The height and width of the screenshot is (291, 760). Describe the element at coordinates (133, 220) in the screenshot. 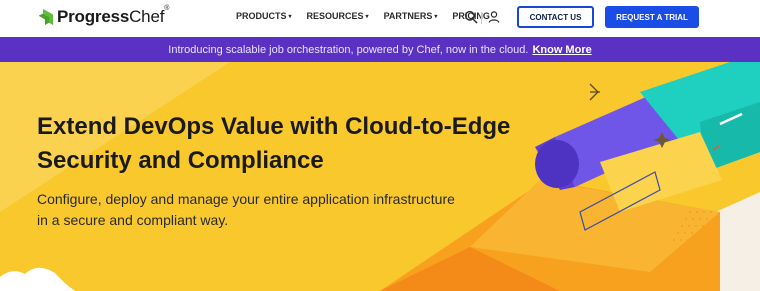

I see `hero-subtitle-line: in a secure and compliant way.` at that location.